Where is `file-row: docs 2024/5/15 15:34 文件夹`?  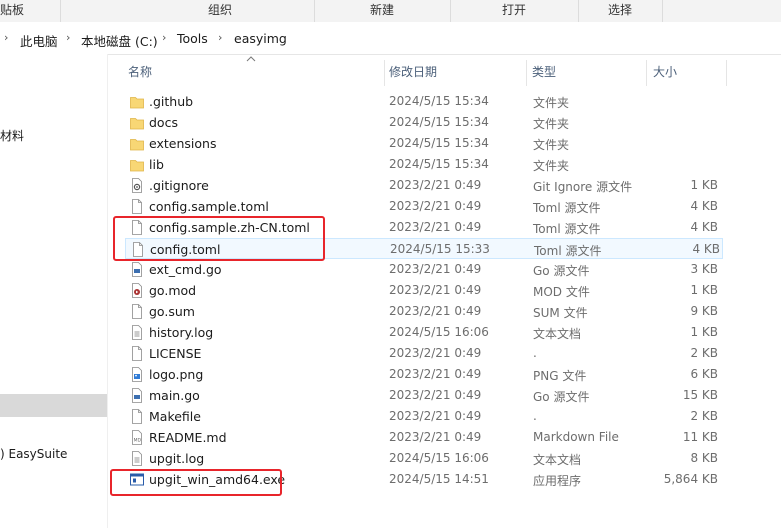 file-row: docs 2024/5/15 15:34 文件夹 is located at coordinates (390, 122).